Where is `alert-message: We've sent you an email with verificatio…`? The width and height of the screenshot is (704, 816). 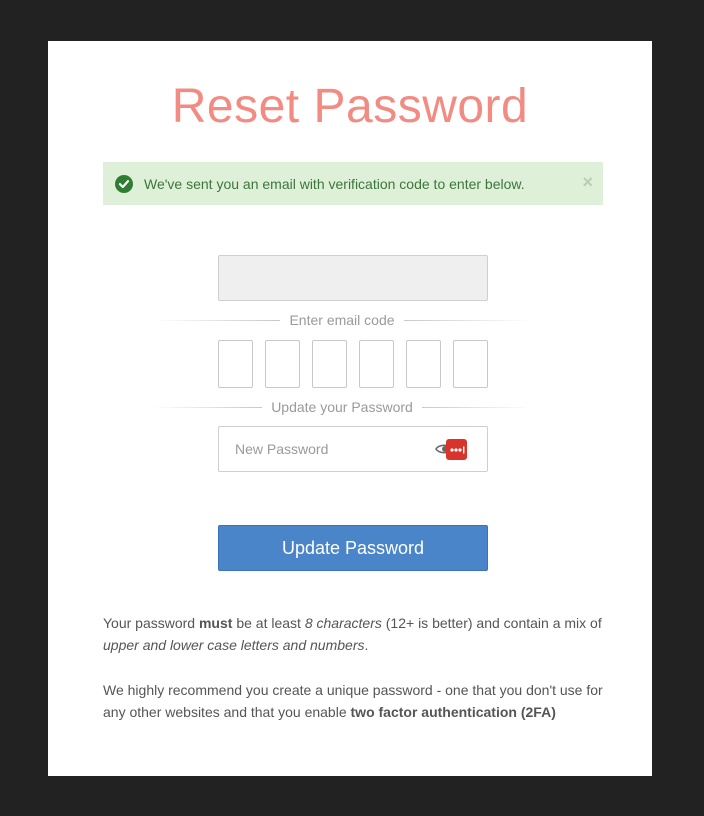 alert-message: We've sent you an email with verificatio… is located at coordinates (334, 183).